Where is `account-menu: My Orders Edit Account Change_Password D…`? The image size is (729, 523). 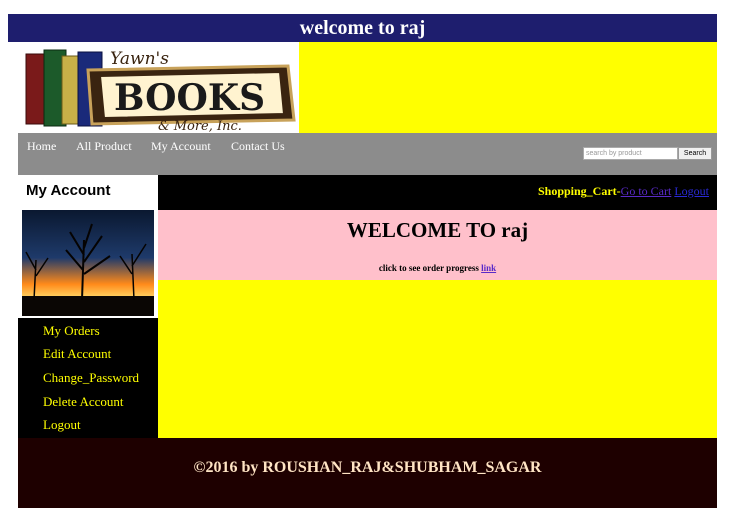
account-menu: My Orders Edit Account Change_Password D… is located at coordinates (88, 378).